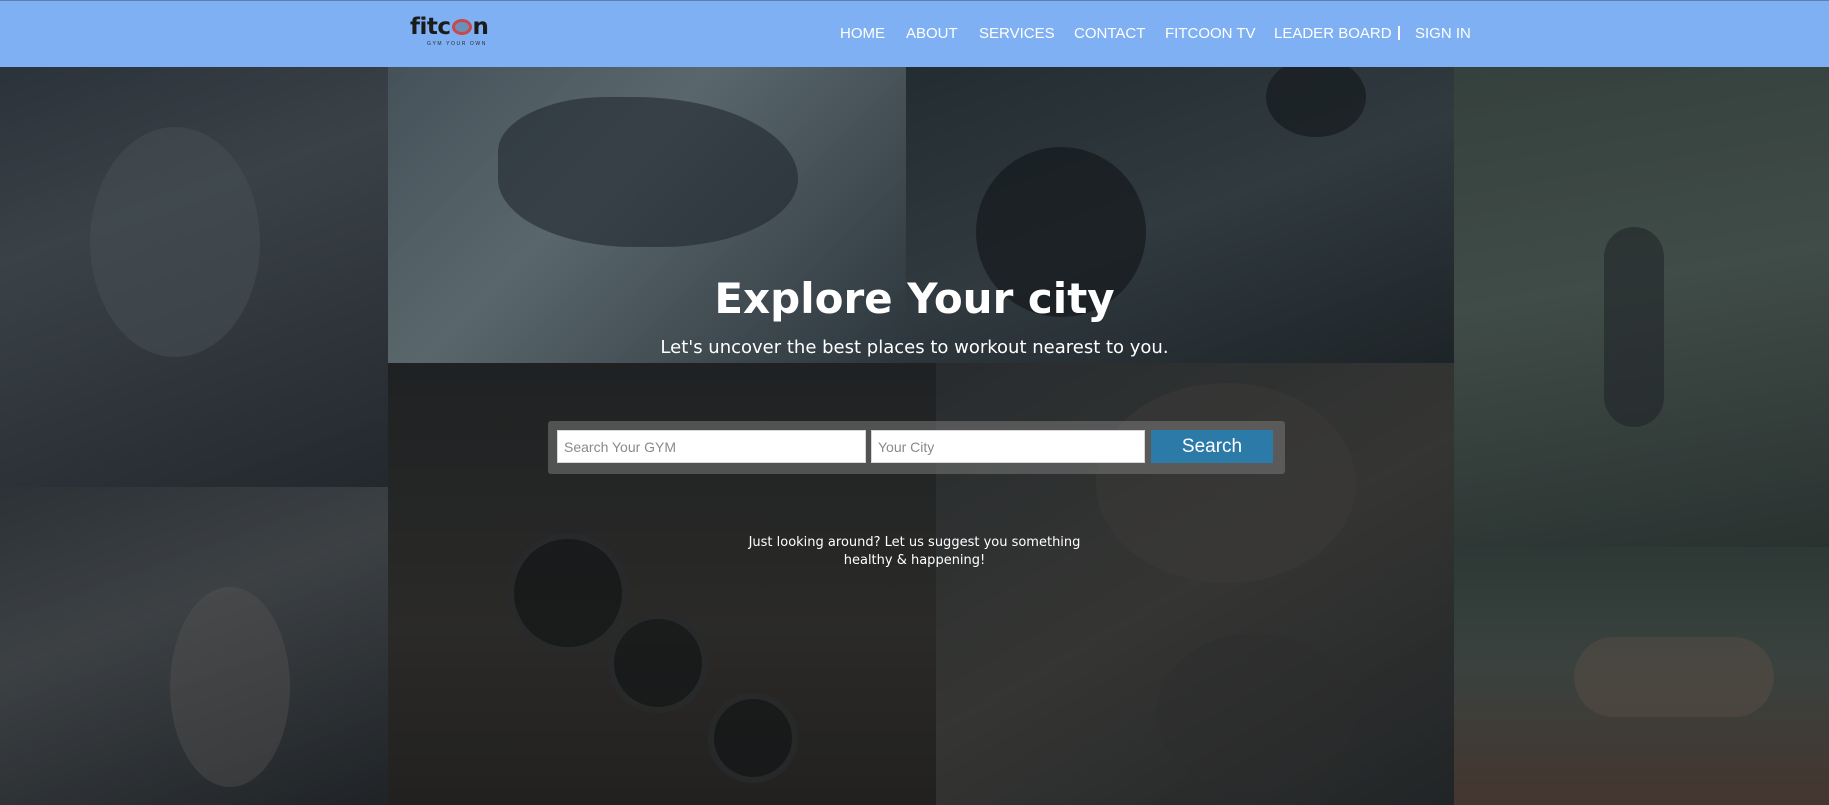  What do you see at coordinates (1008, 446) in the screenshot?
I see `city-input` at bounding box center [1008, 446].